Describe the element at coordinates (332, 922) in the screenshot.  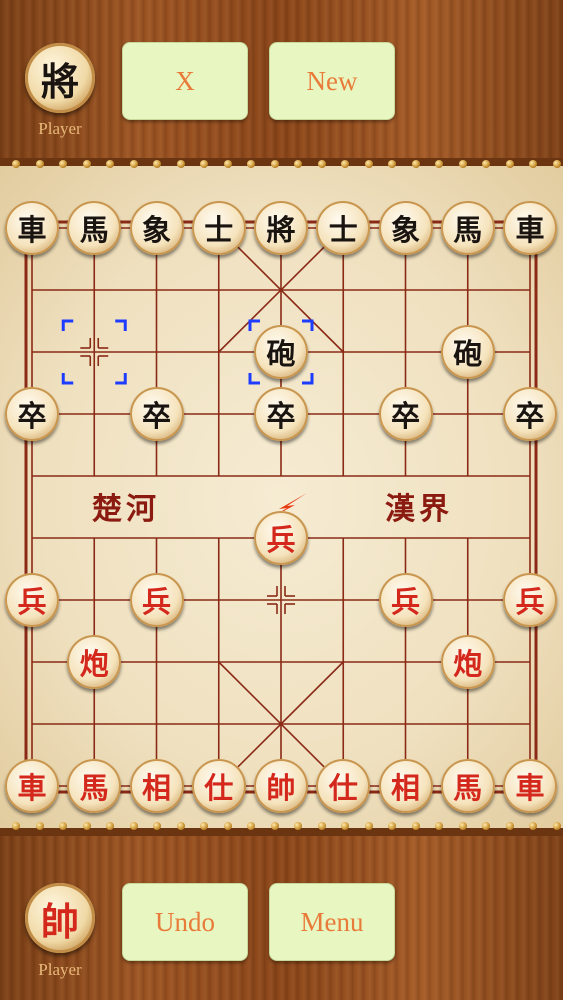
I see `menu-button: Menu` at that location.